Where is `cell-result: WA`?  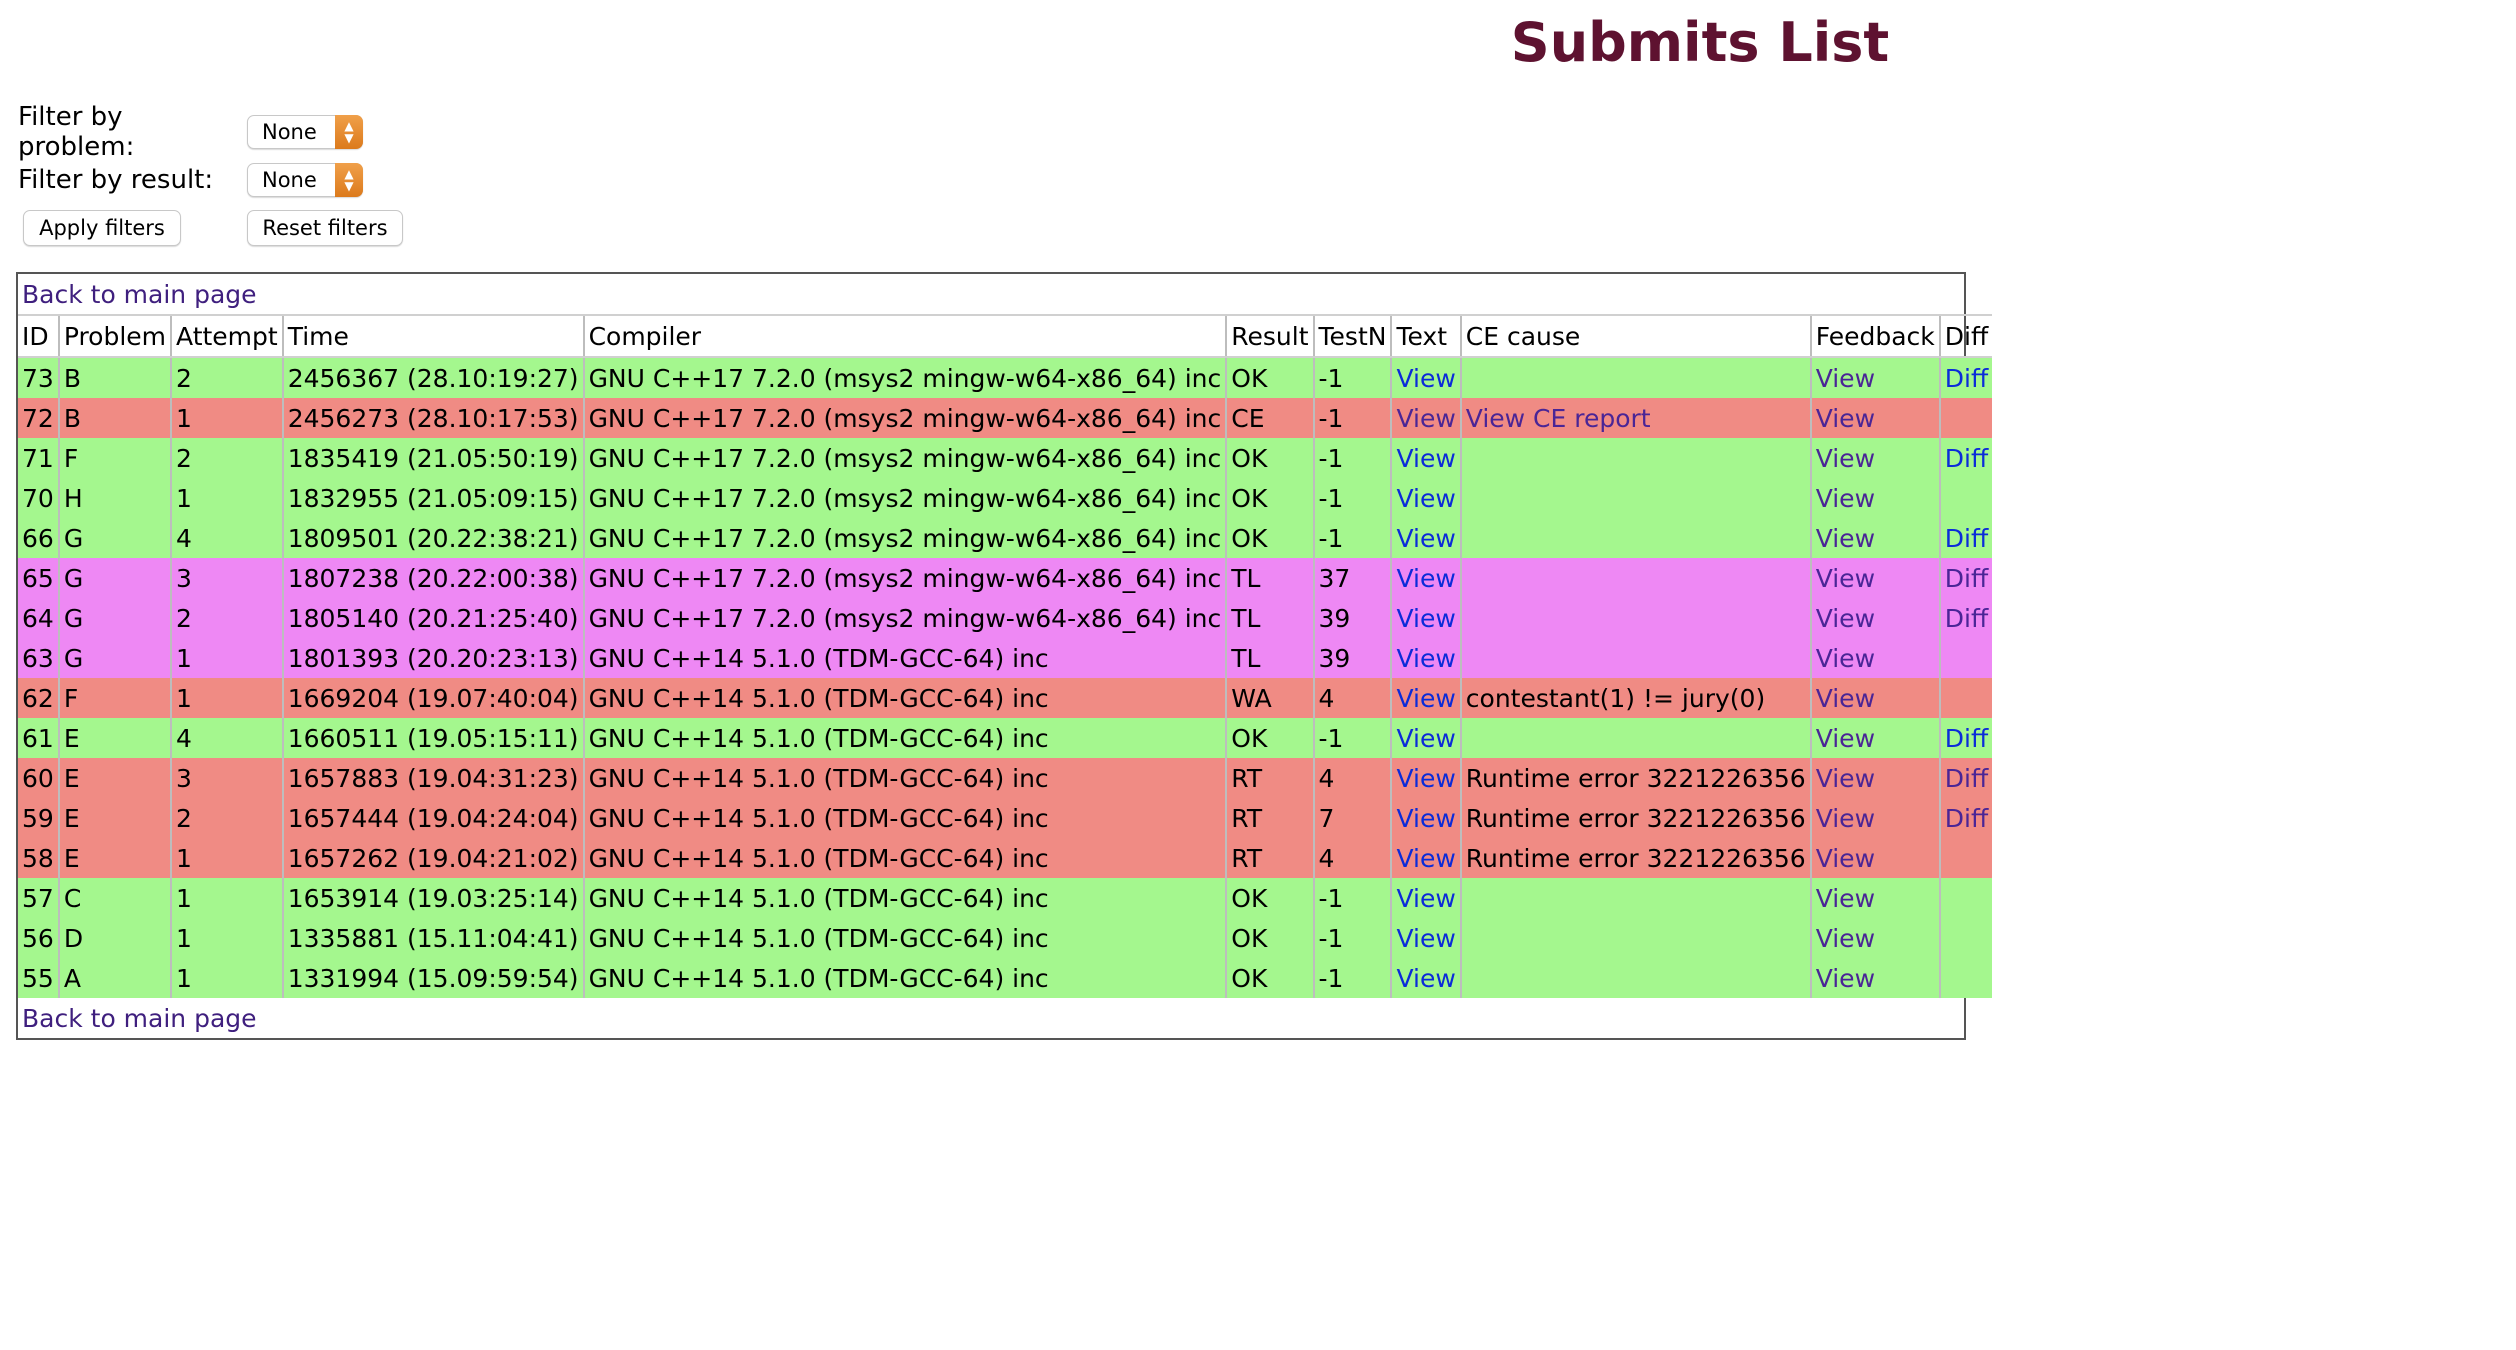 cell-result: WA is located at coordinates (1269, 698).